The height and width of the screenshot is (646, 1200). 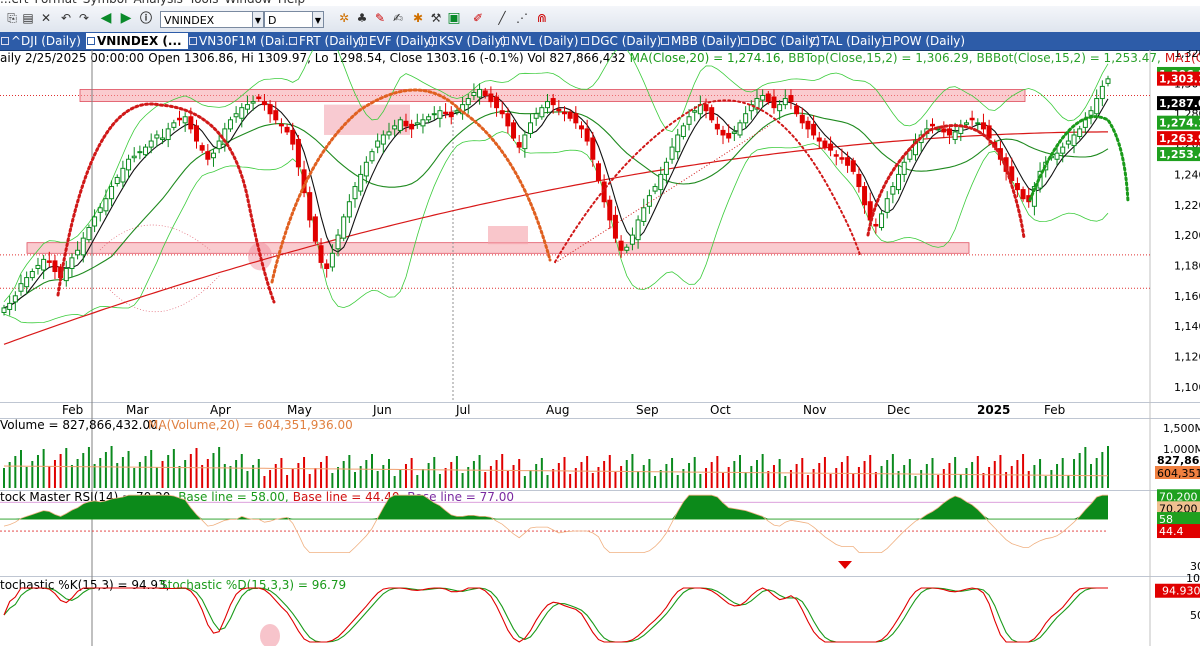 I want to click on tab-dji: ^DJI (Daily), so click(x=43, y=41).